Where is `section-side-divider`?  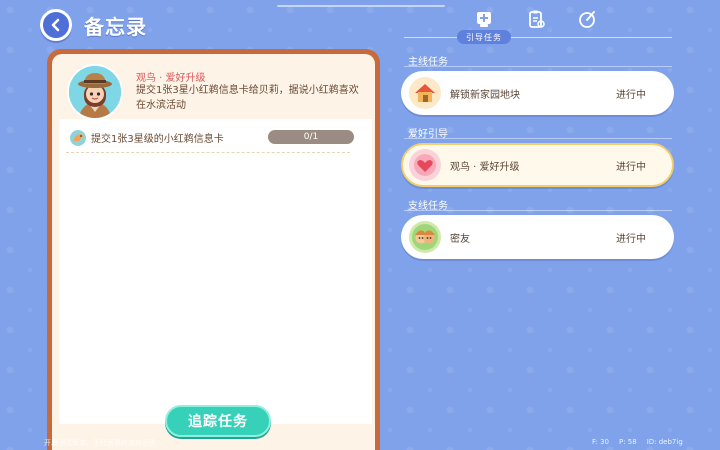
section-side-divider is located at coordinates (538, 210).